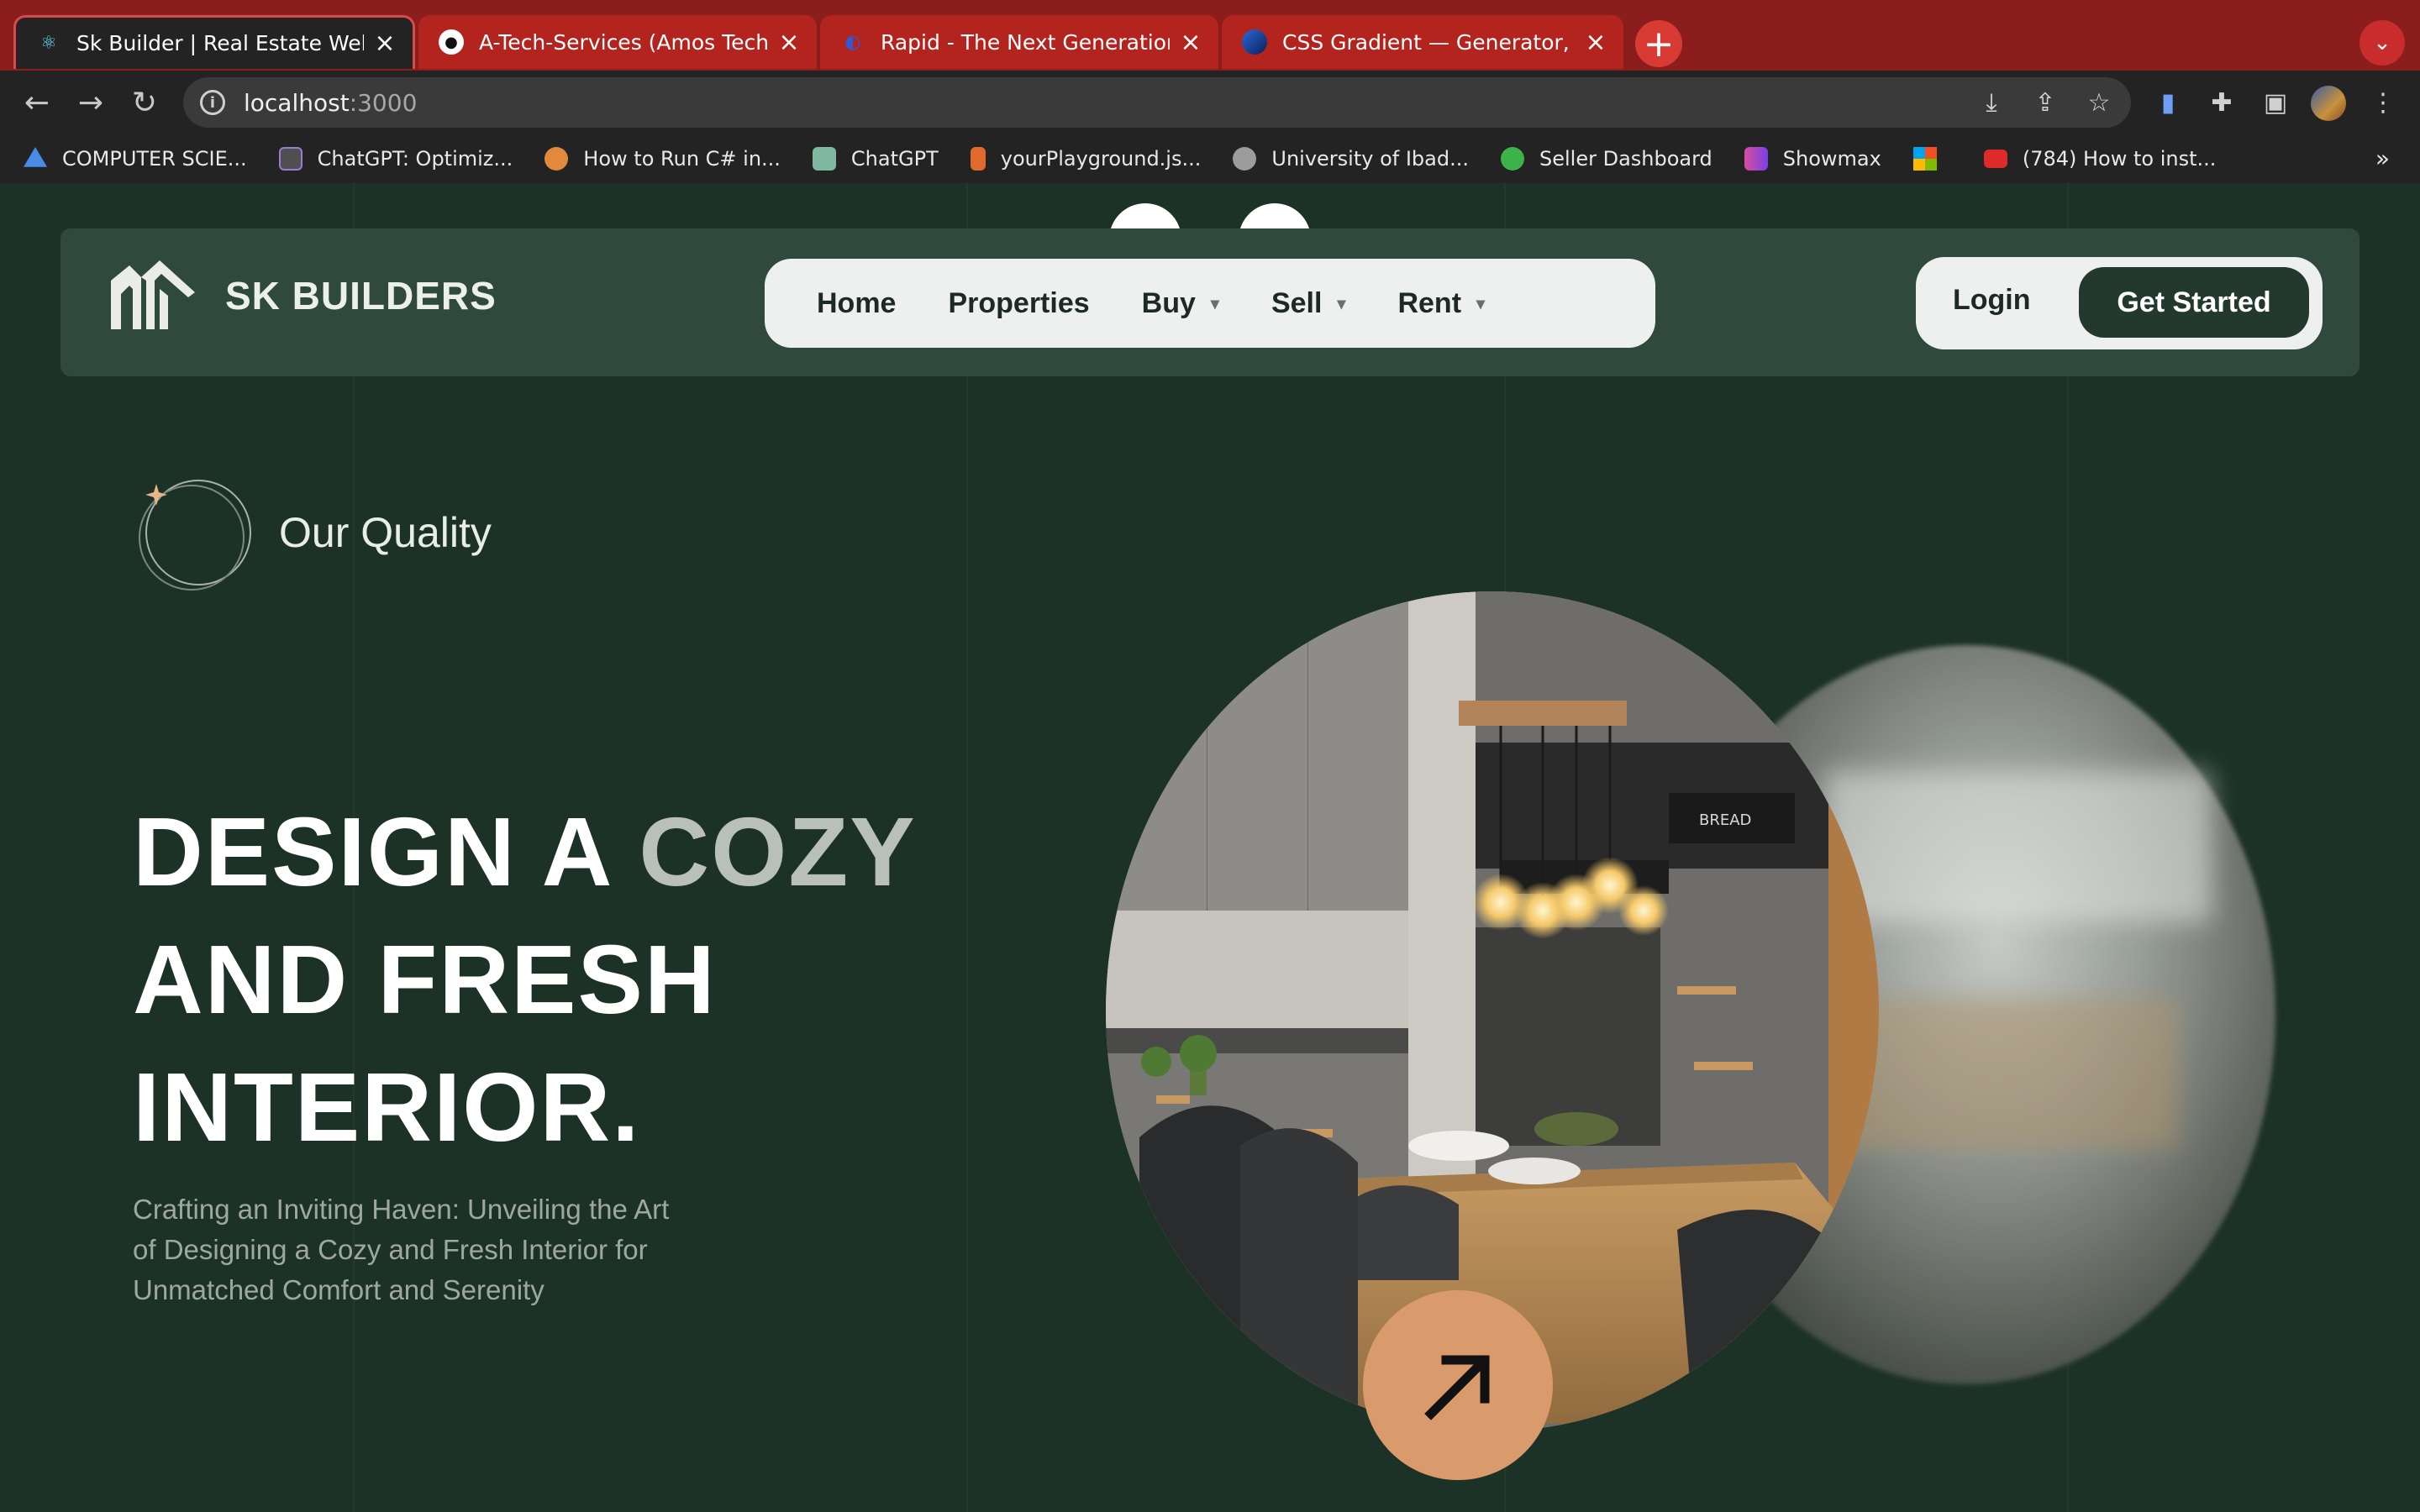 This screenshot has width=2420, height=1512. What do you see at coordinates (425, 979) in the screenshot?
I see `headline-part: AND FRESH` at bounding box center [425, 979].